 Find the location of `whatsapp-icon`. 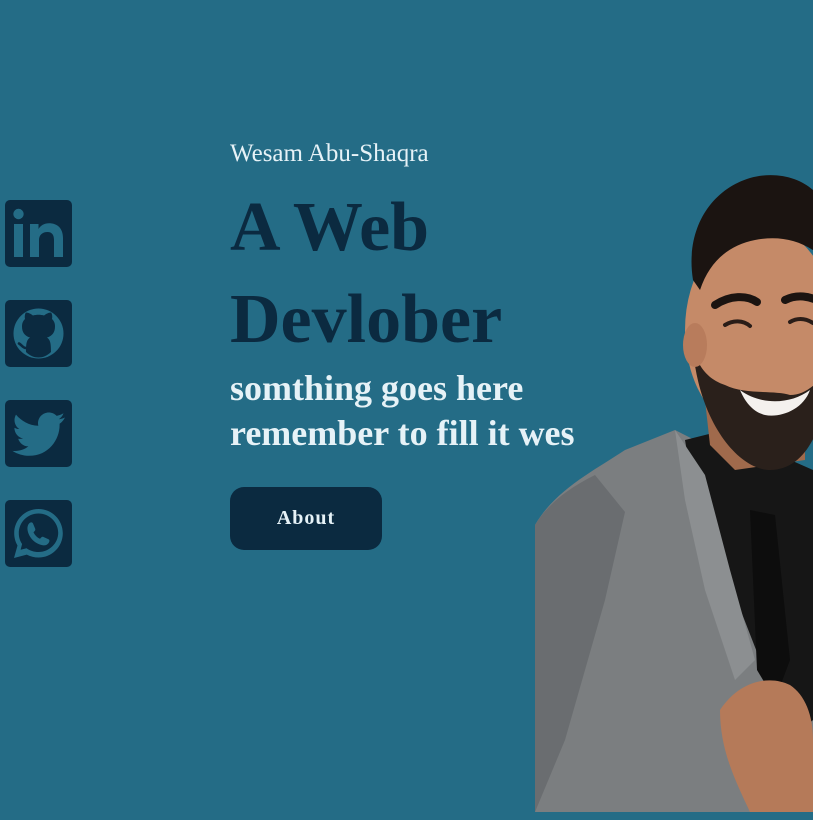

whatsapp-icon is located at coordinates (38, 533).